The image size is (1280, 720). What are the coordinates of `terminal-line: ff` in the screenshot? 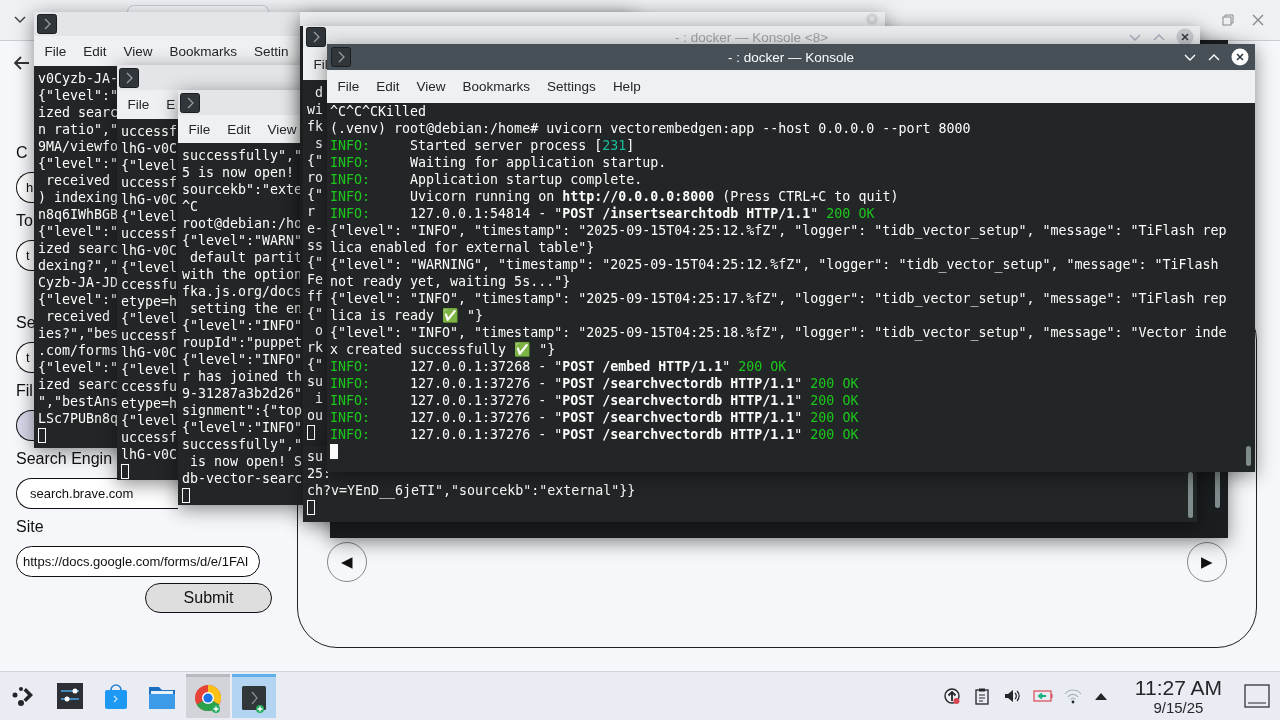 It's located at (315, 296).